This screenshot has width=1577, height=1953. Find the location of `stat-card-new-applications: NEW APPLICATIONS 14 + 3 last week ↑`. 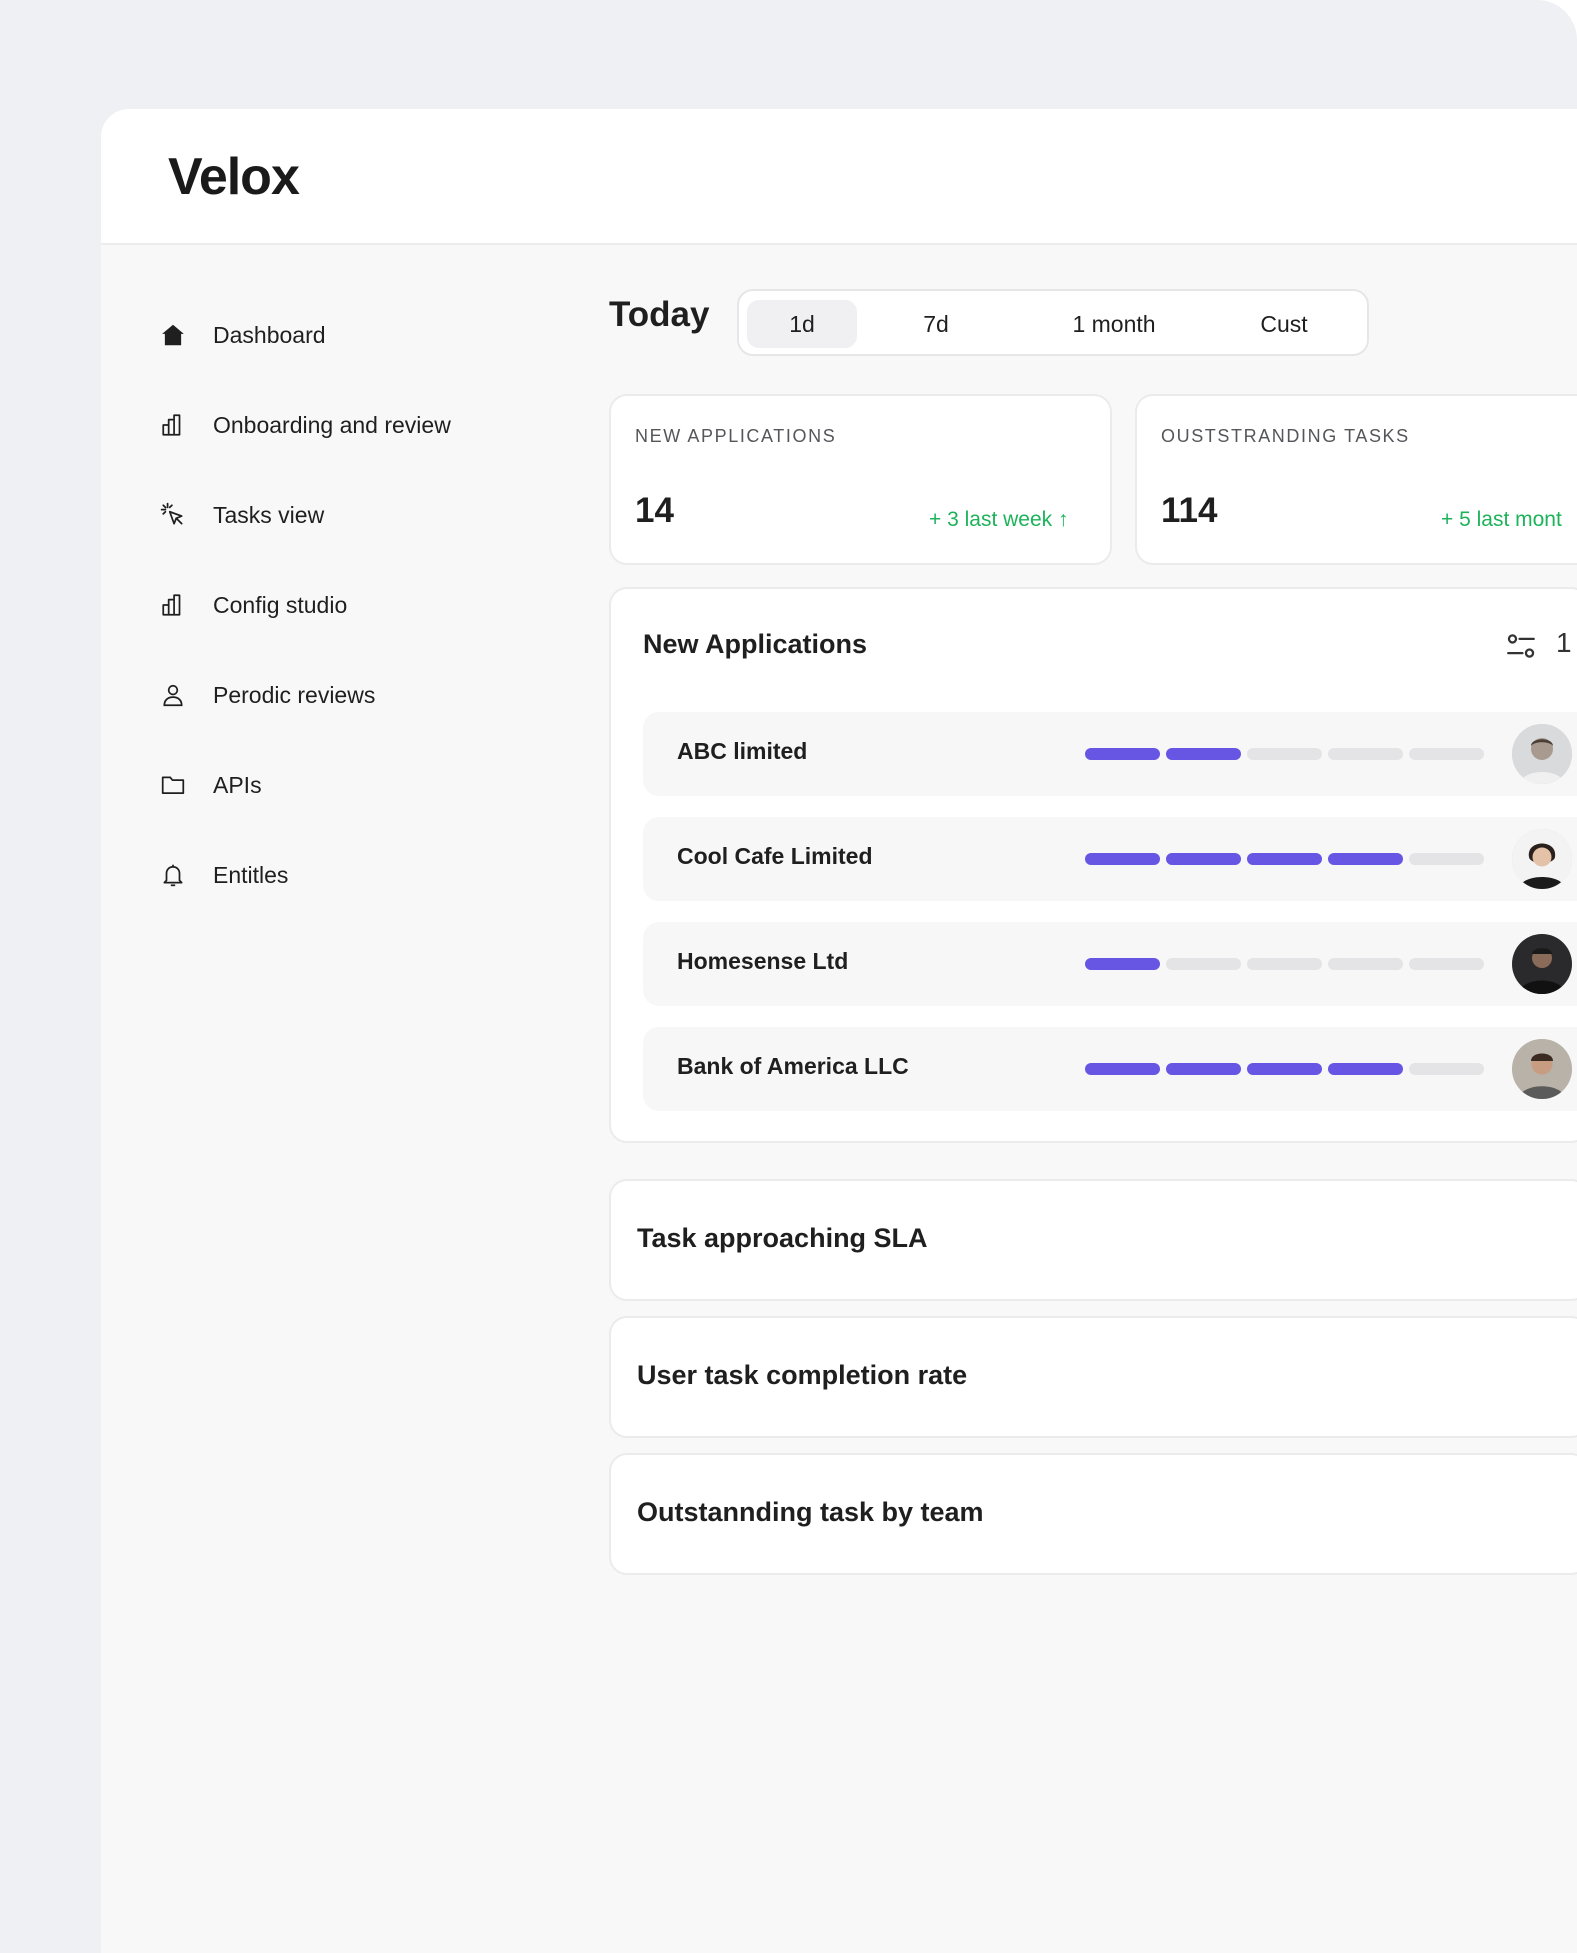

stat-card-new-applications: NEW APPLICATIONS 14 + 3 last week ↑ is located at coordinates (860, 479).